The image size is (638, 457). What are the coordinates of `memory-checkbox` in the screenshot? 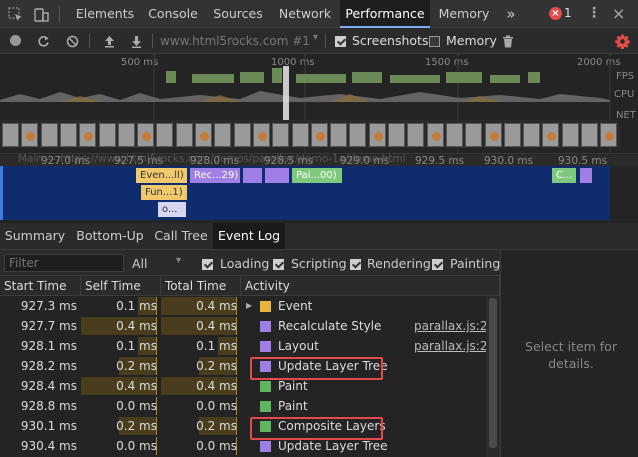 It's located at (434, 41).